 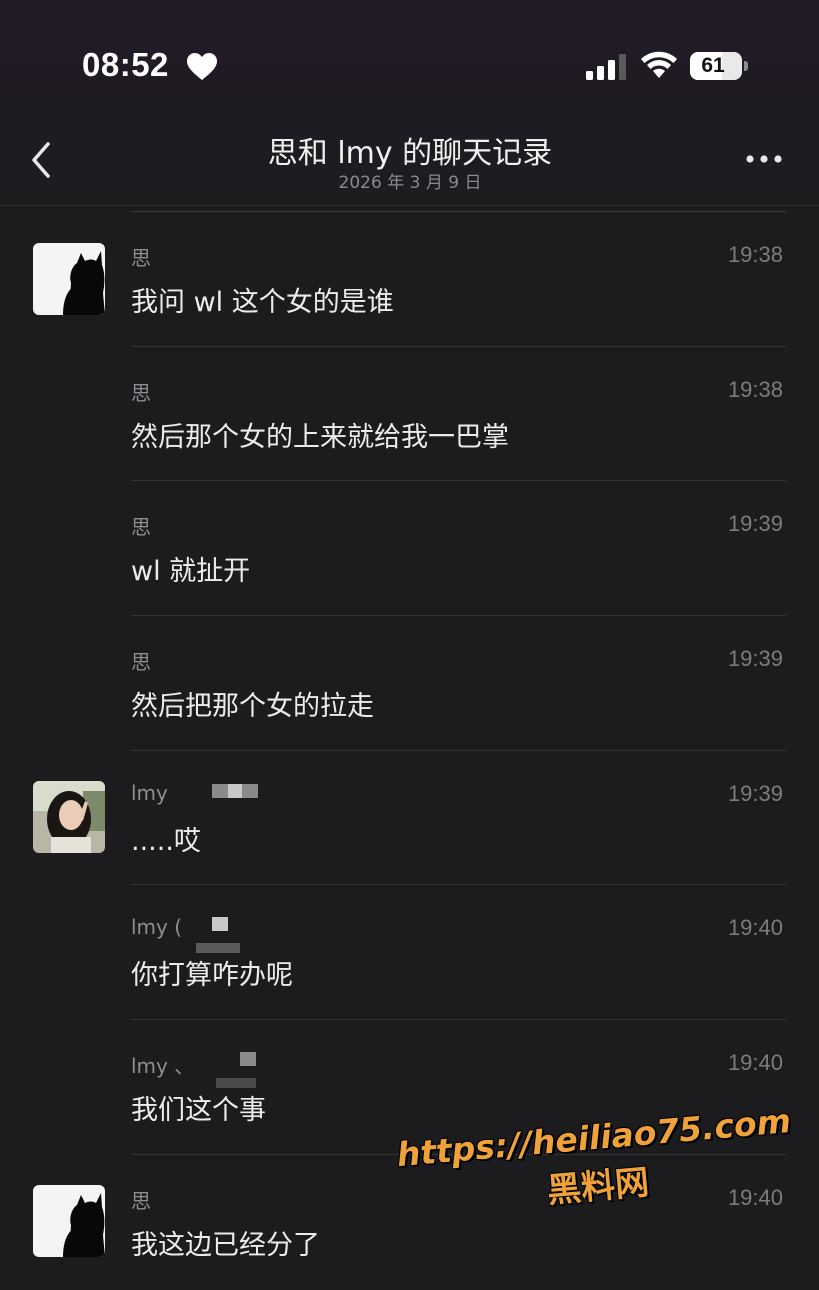 I want to click on battery-percentage: 61, so click(x=713, y=65).